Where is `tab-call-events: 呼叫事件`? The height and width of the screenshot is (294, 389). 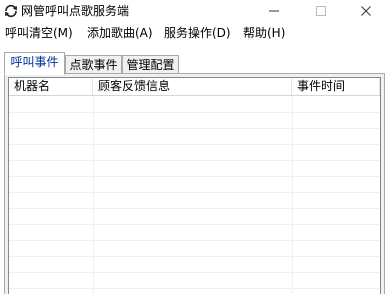 tab-call-events: 呼叫事件 is located at coordinates (34, 63).